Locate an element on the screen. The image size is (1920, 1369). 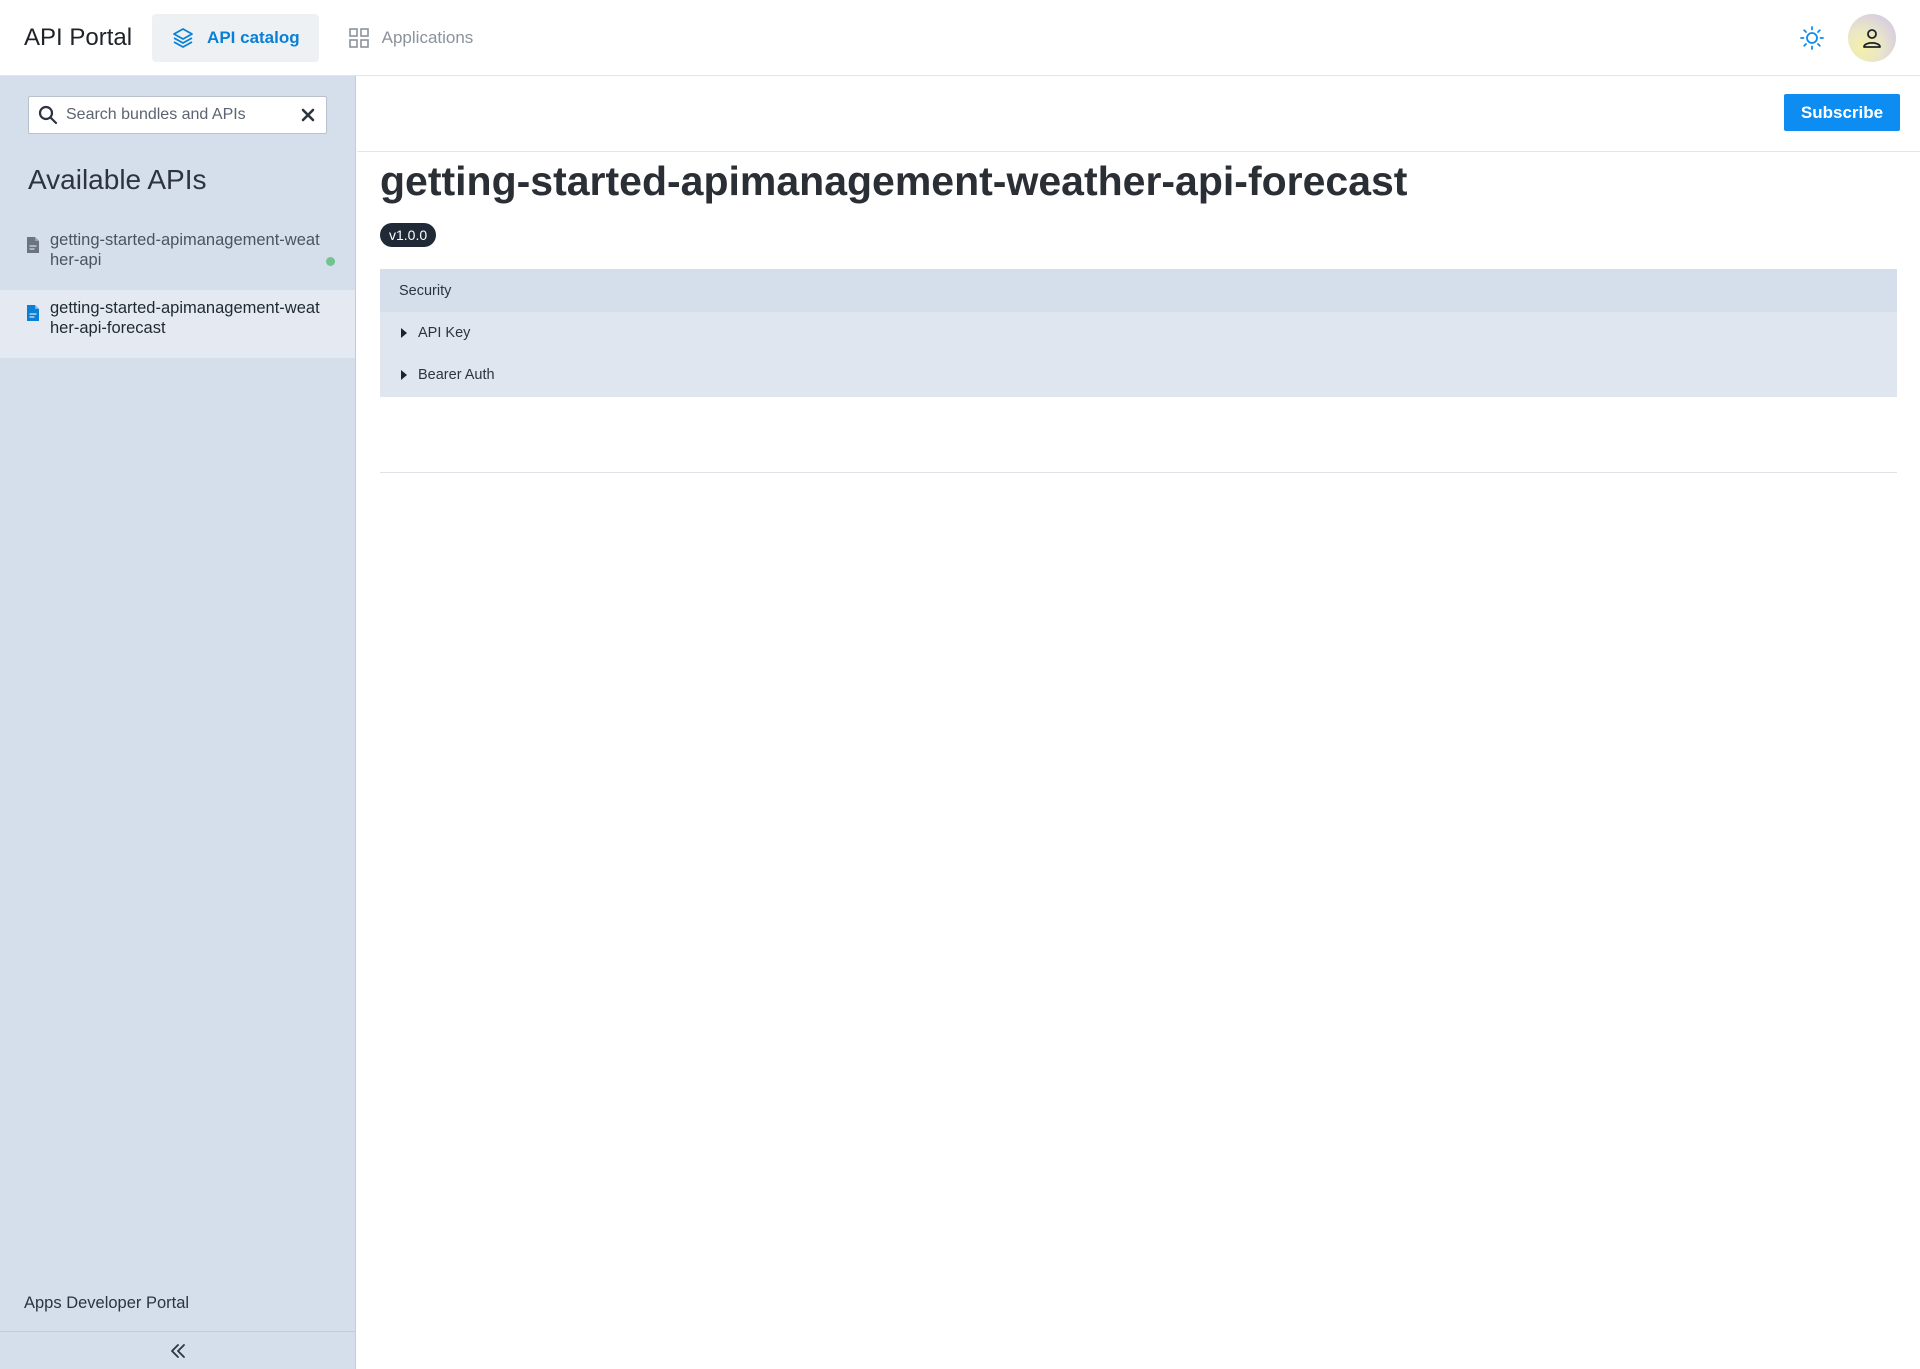
tab-api-catalog: API catalog is located at coordinates (235, 37).